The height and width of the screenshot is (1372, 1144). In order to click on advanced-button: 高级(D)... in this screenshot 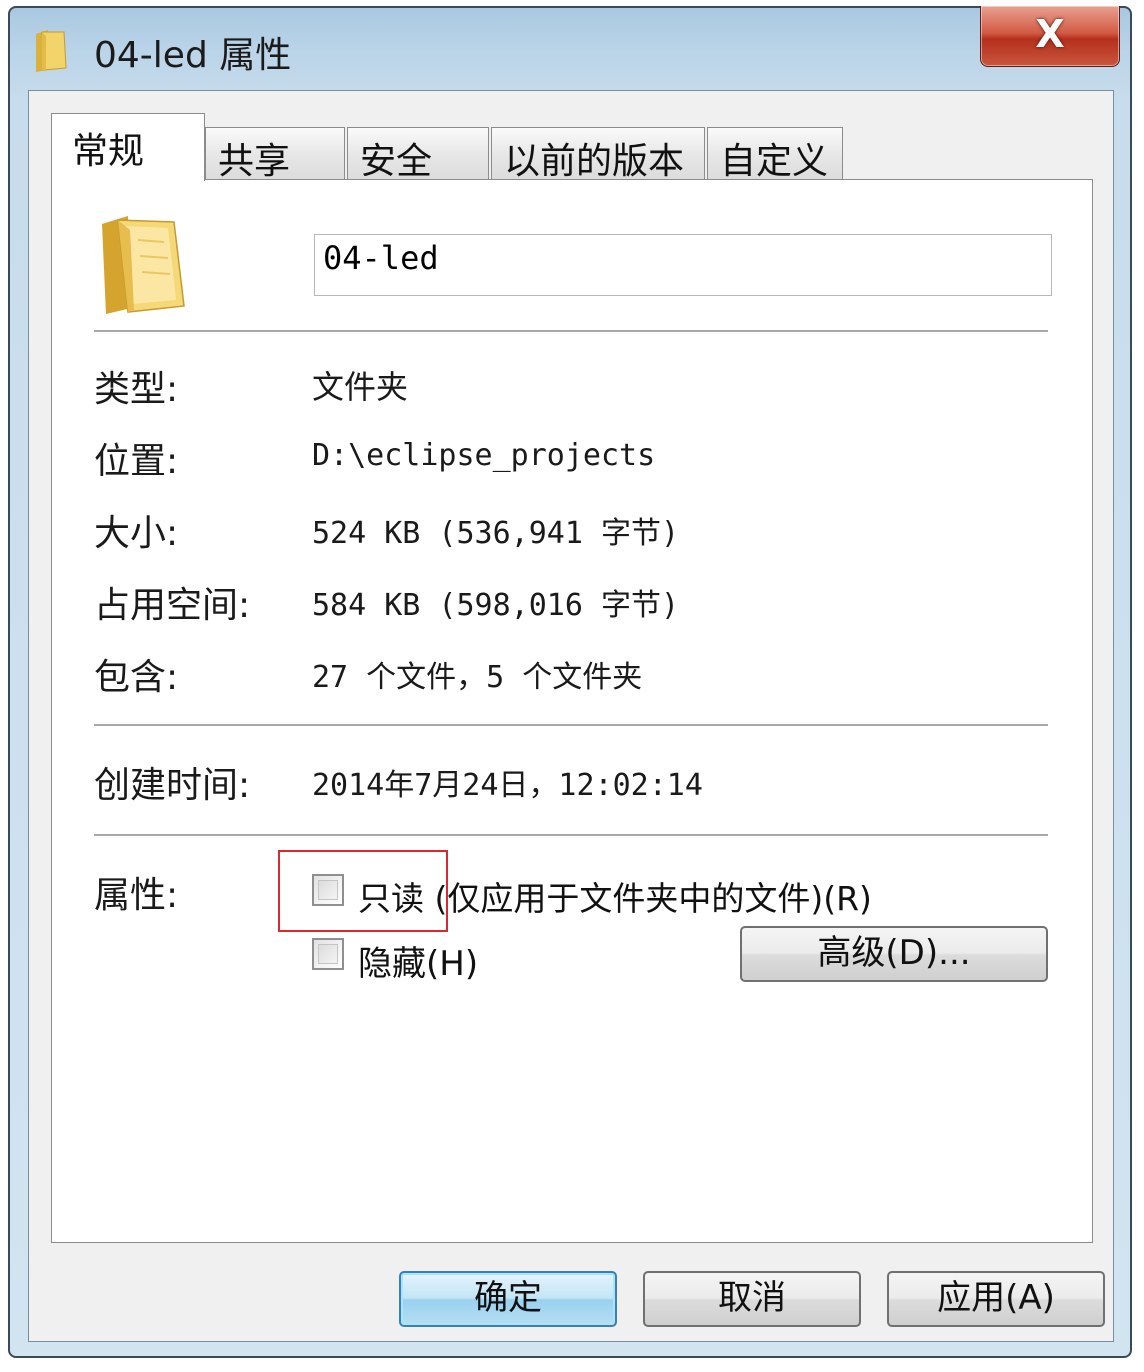, I will do `click(894, 954)`.